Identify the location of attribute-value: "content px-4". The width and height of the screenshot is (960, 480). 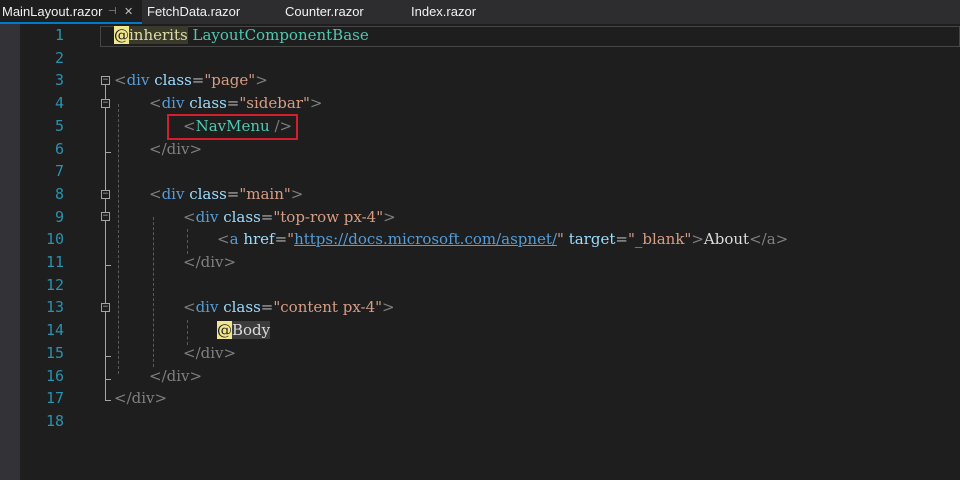
(328, 307).